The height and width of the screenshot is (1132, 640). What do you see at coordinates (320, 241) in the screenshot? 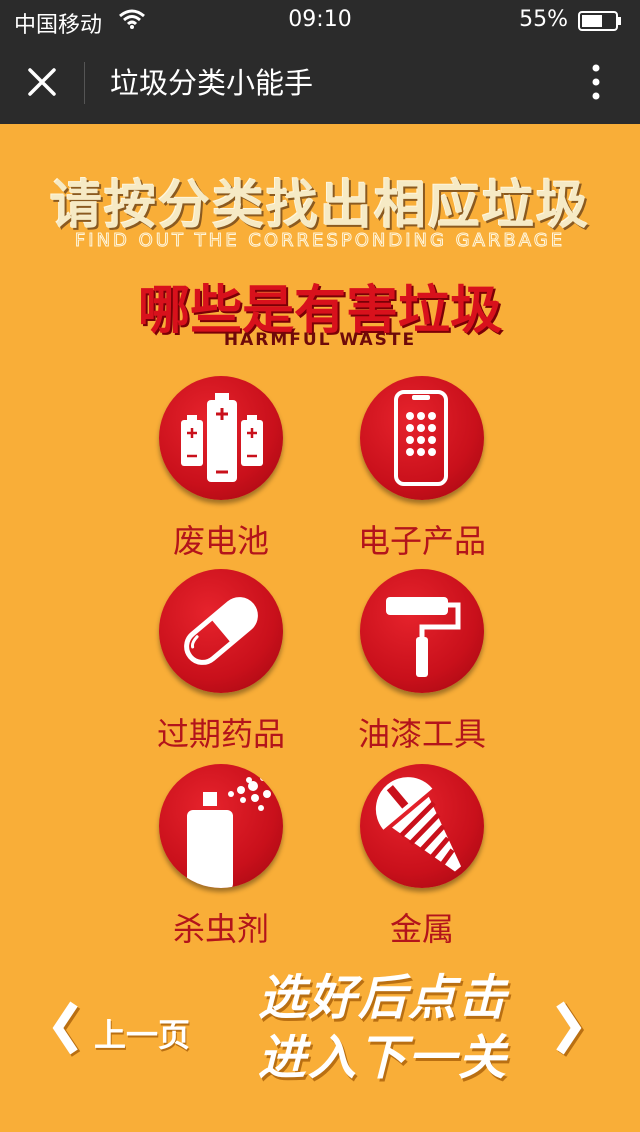
I see `main-heading-english: FIND OUT THE CORRESPONDING GARBAGE` at bounding box center [320, 241].